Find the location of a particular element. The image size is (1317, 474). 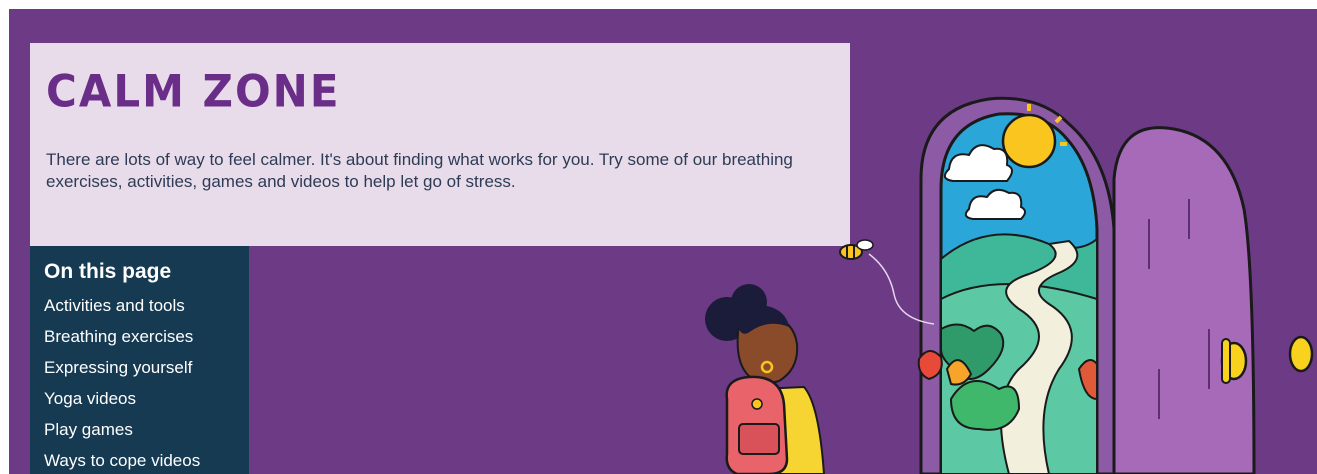

open-door is located at coordinates (1213, 300).